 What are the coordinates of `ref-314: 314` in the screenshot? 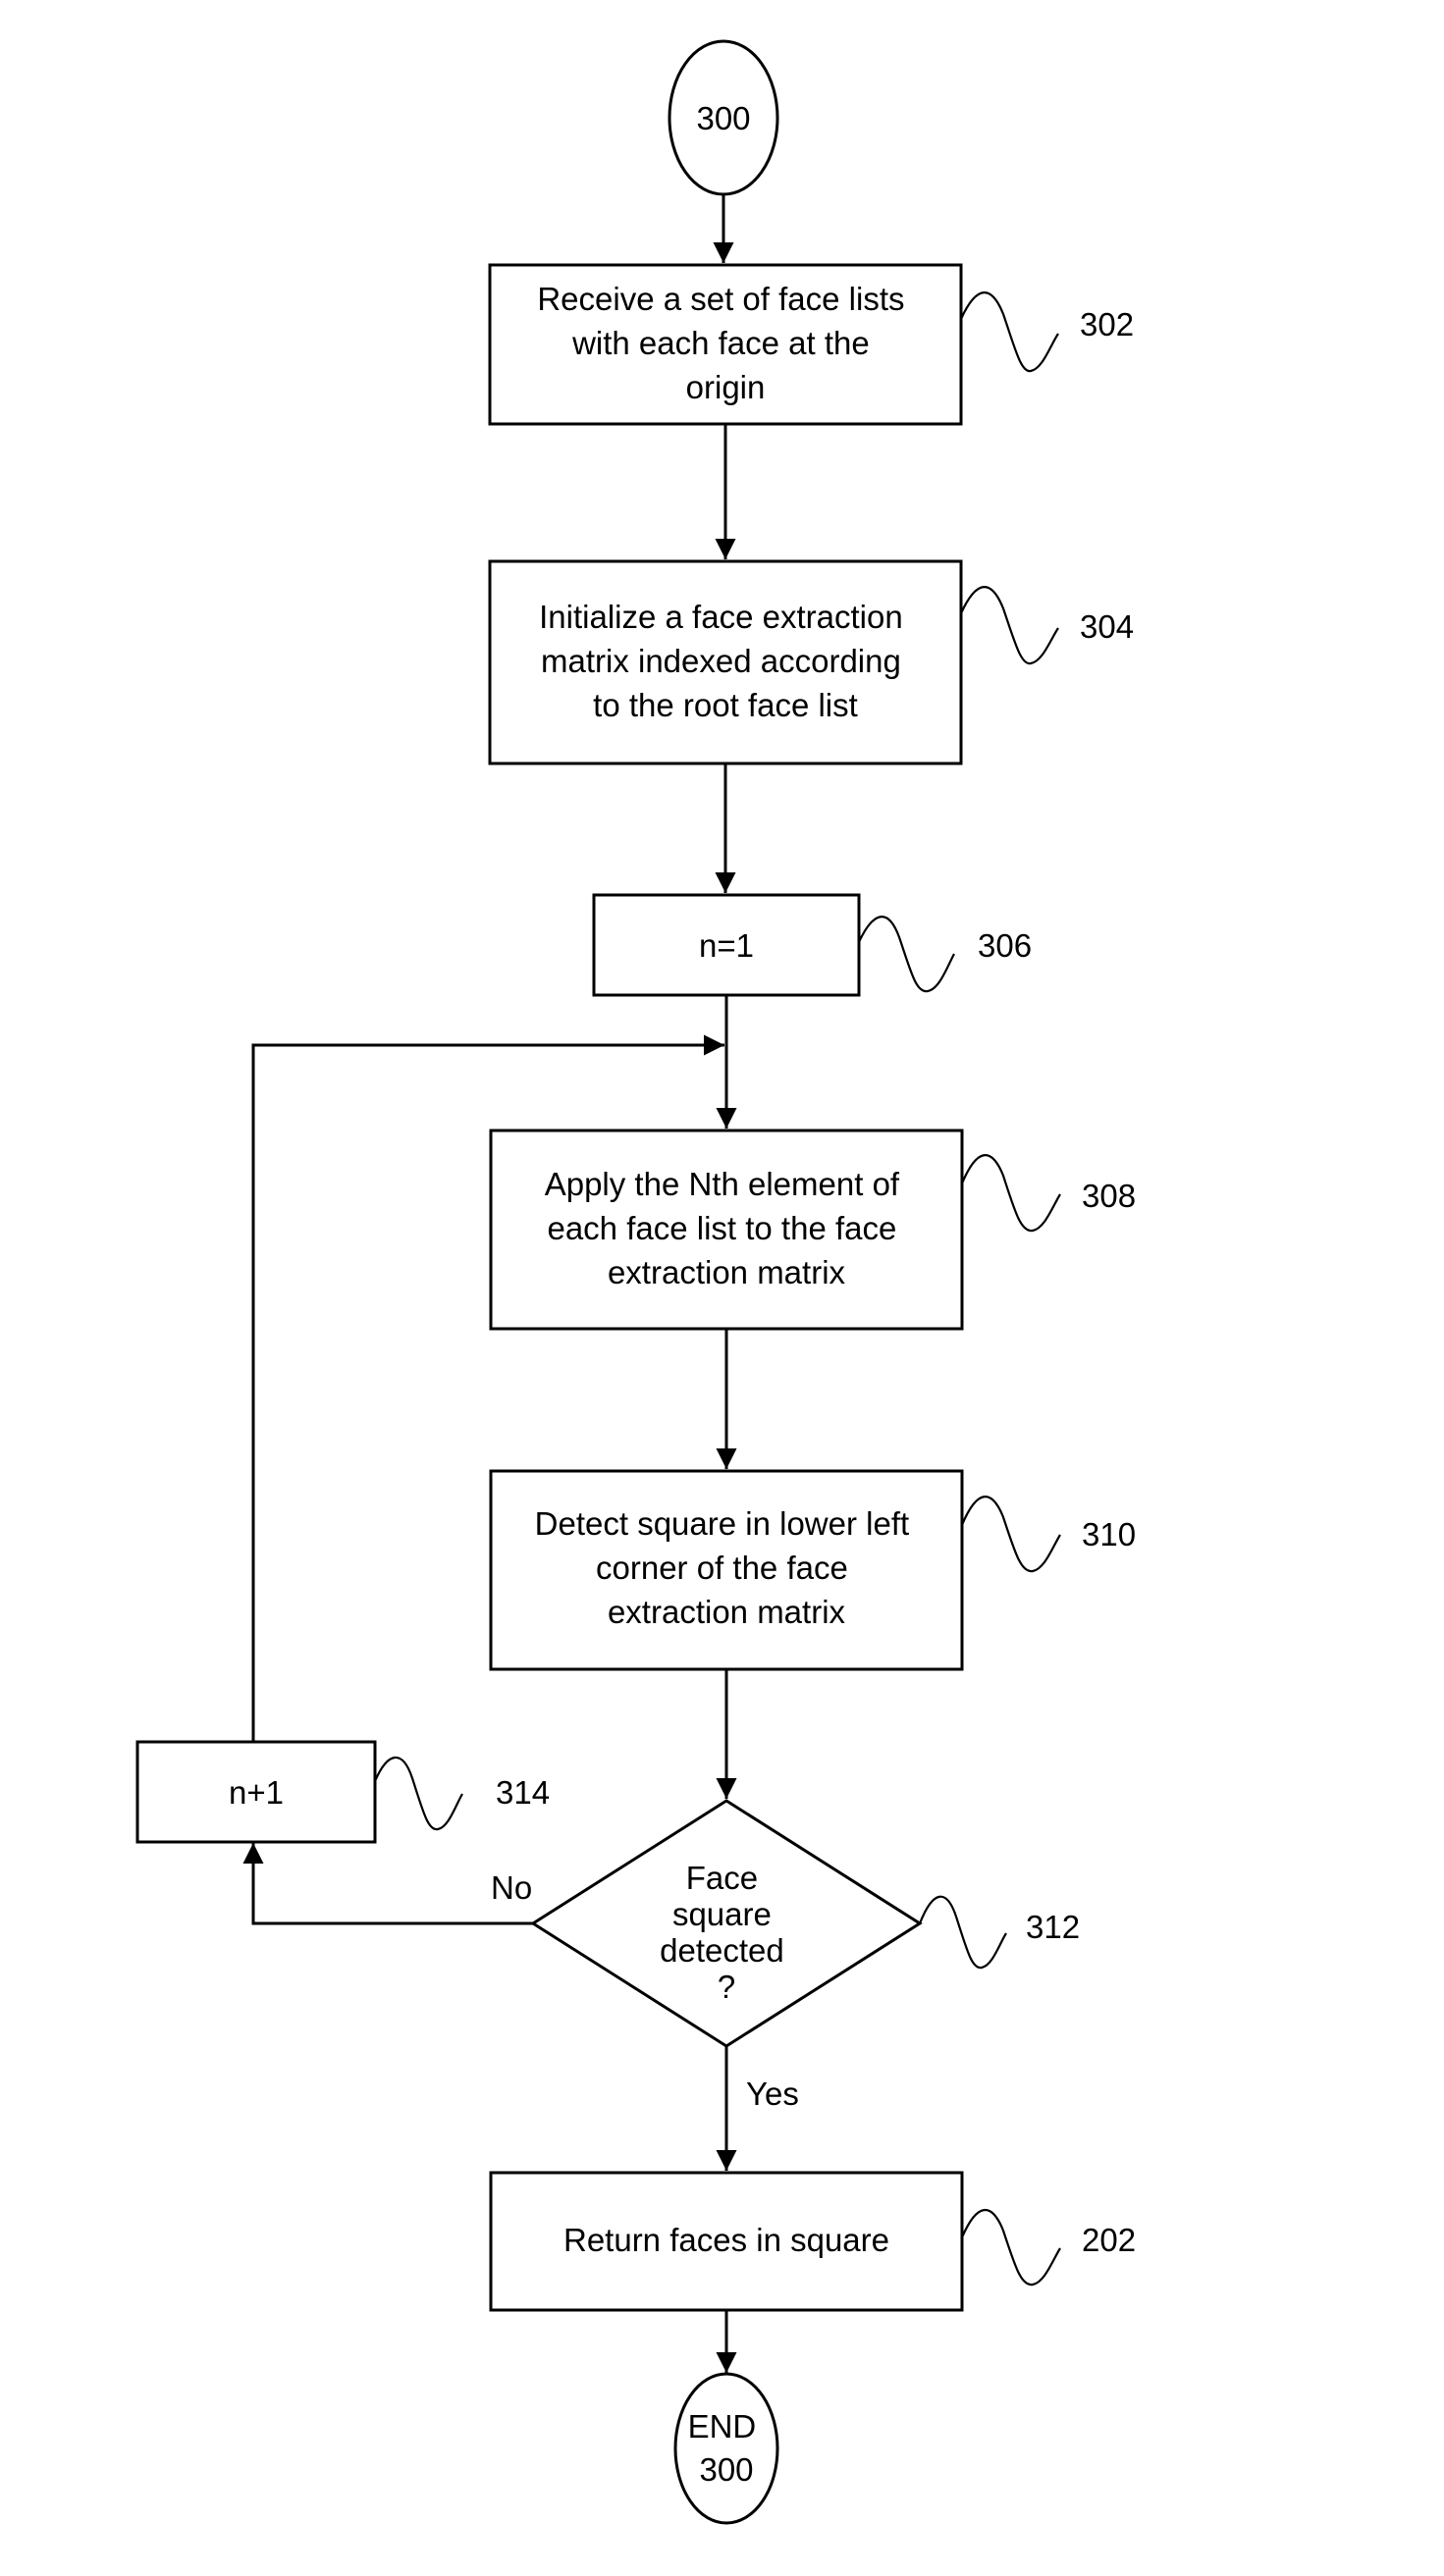 It's located at (523, 1792).